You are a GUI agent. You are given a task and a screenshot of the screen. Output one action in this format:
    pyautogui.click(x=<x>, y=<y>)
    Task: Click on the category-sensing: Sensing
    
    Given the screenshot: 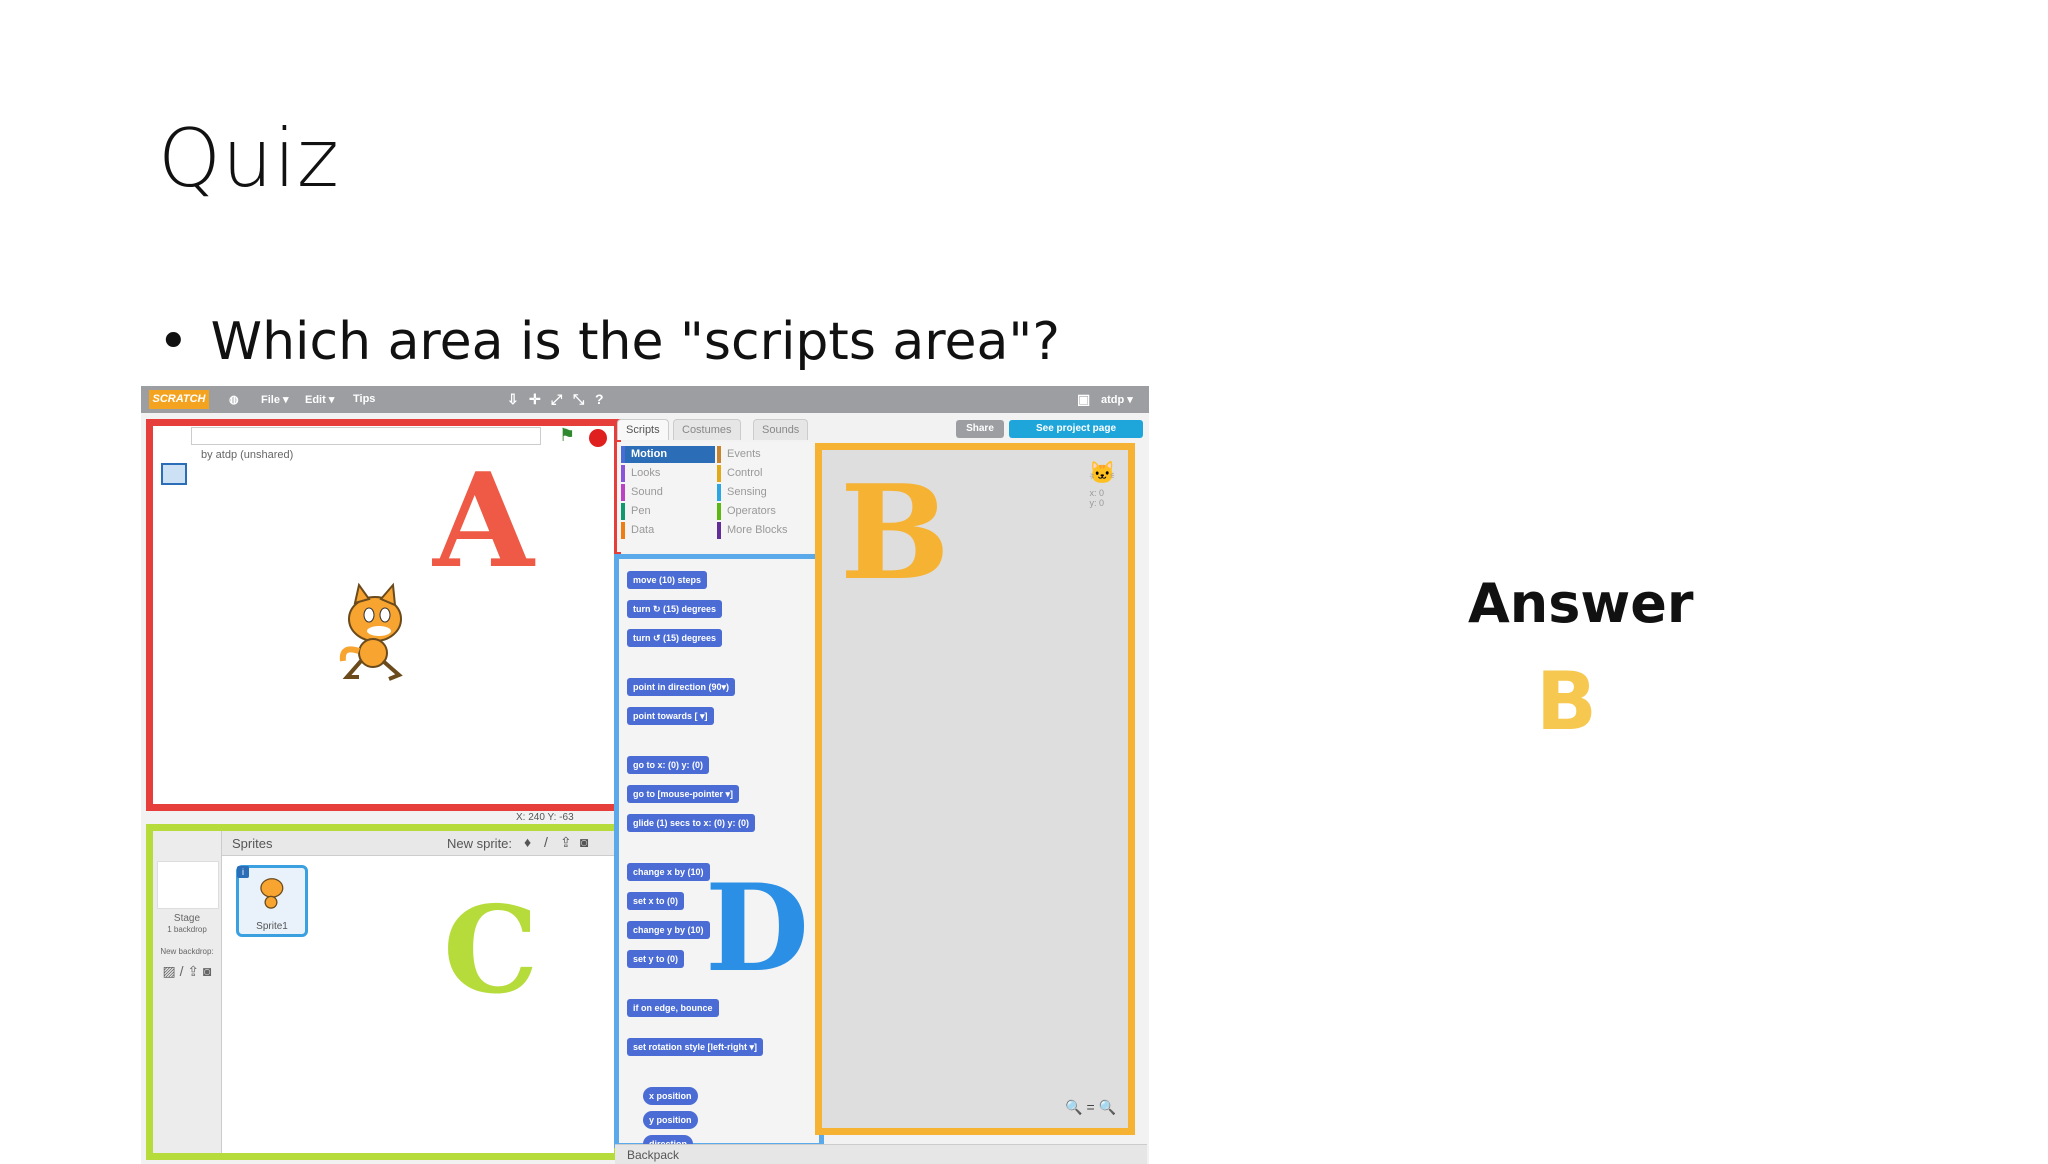 What is the action you would take?
    pyautogui.click(x=764, y=492)
    